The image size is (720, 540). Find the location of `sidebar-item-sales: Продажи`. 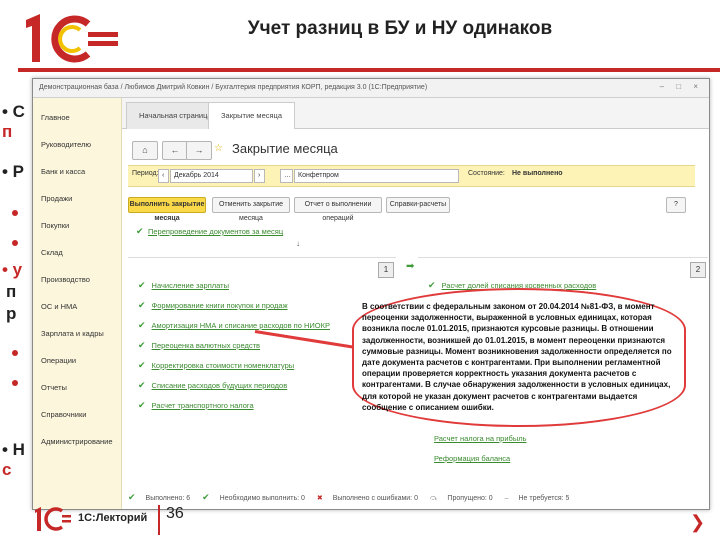

sidebar-item-sales: Продажи is located at coordinates (77, 198).